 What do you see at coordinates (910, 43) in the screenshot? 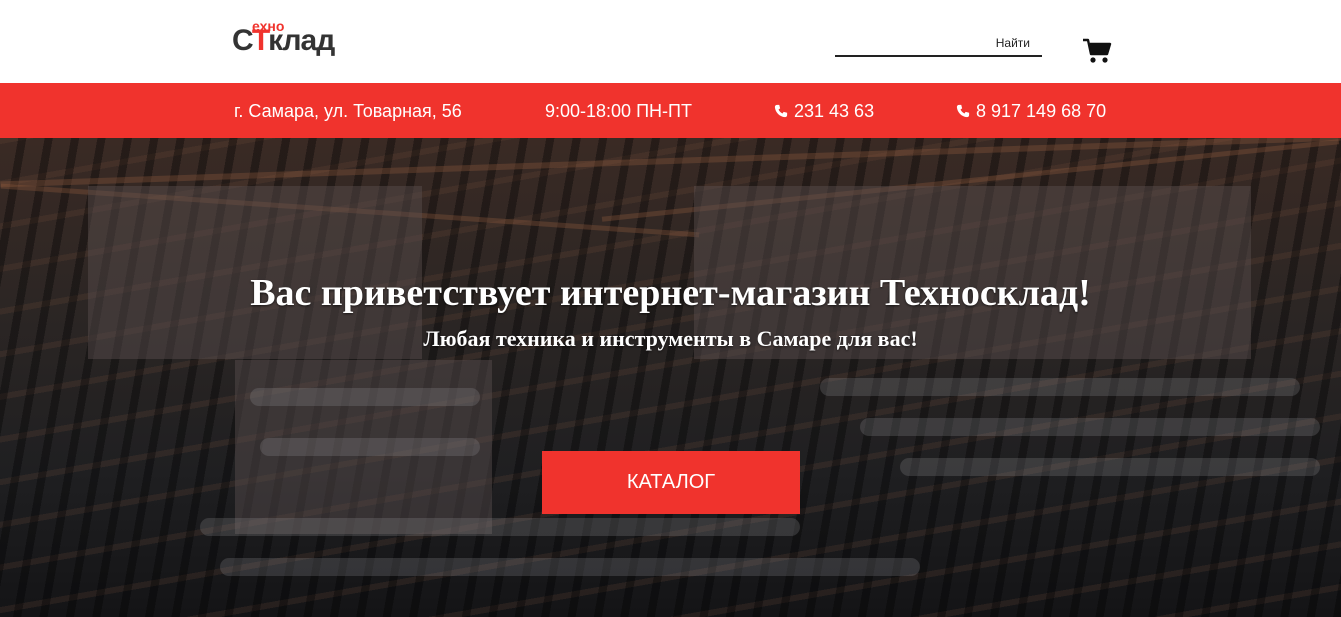
I see `search-input` at bounding box center [910, 43].